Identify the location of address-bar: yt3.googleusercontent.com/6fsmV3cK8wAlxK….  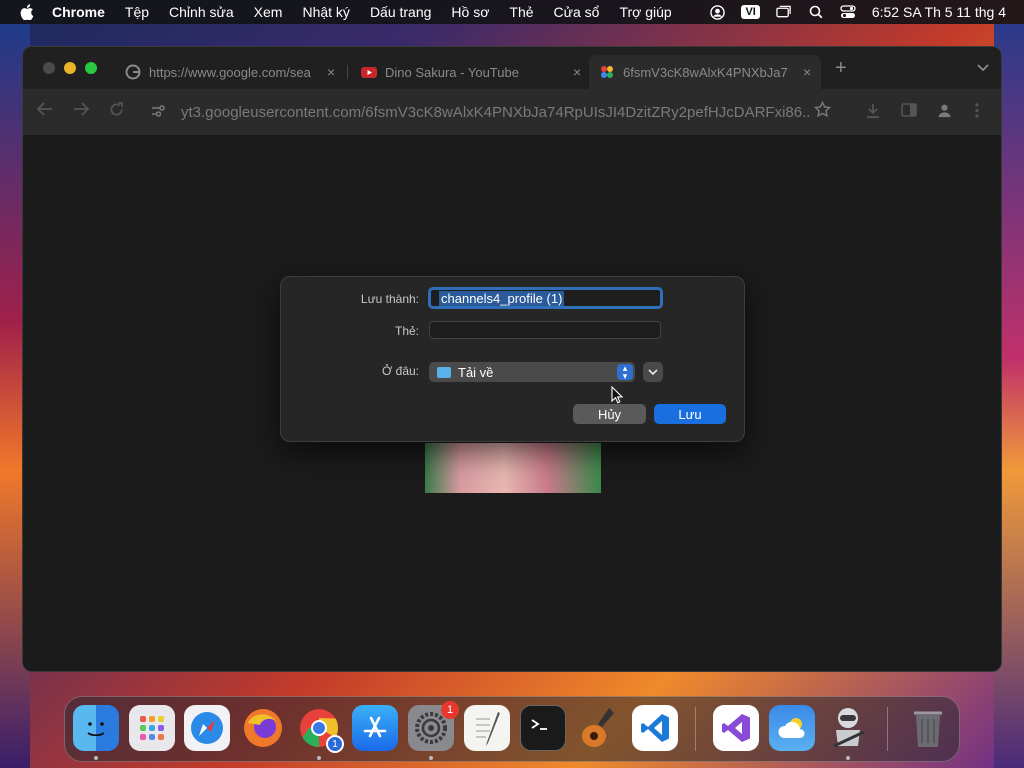
(493, 112).